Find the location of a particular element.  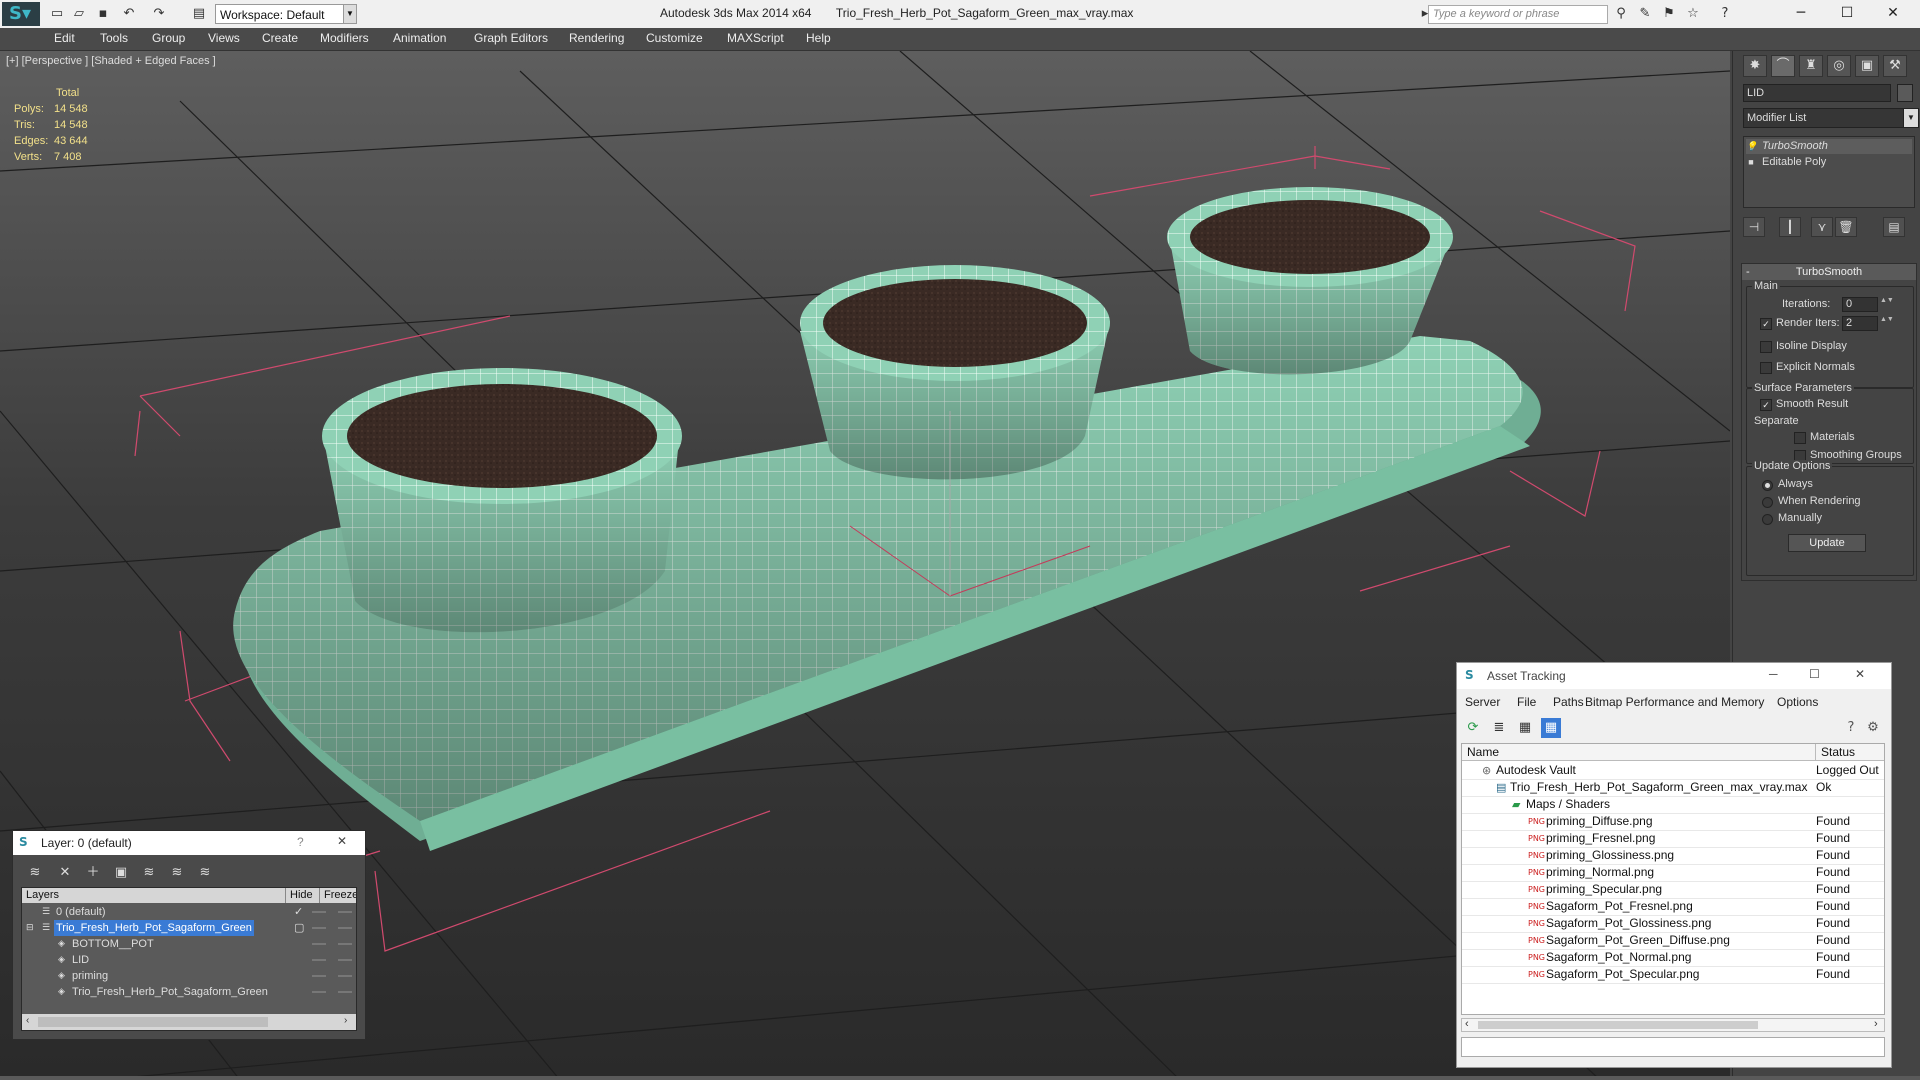

select-highlighted-icon: ≋ is located at coordinates (149, 873).